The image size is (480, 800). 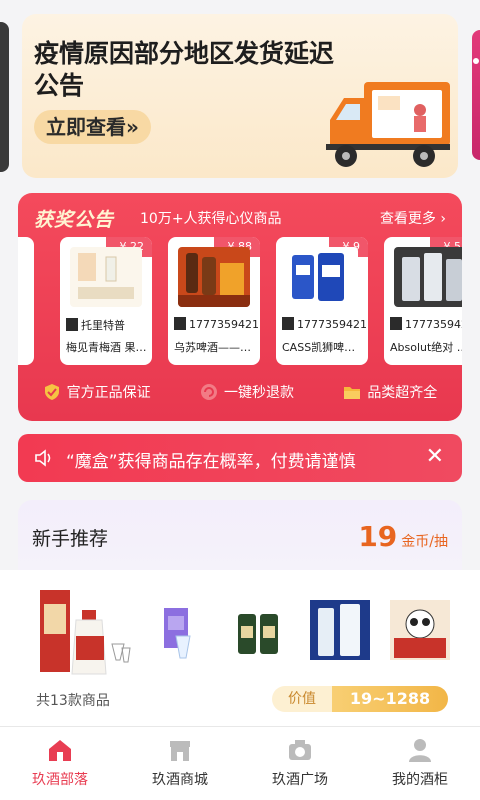 What do you see at coordinates (258, 634) in the screenshot?
I see `jagermeister-product-image` at bounding box center [258, 634].